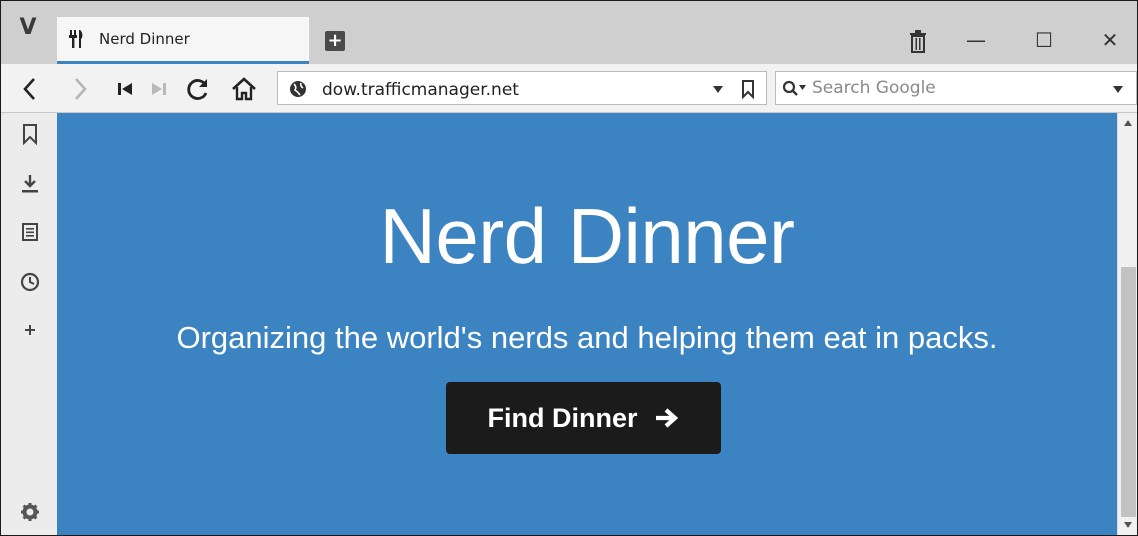 The image size is (1138, 536). What do you see at coordinates (298, 89) in the screenshot?
I see `globe-icon` at bounding box center [298, 89].